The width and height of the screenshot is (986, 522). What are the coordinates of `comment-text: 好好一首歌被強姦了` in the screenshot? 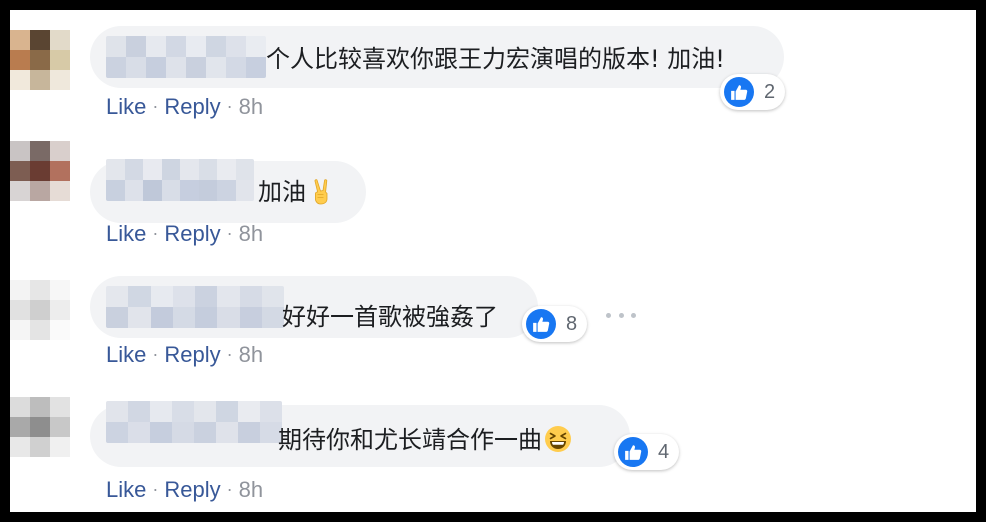 It's located at (390, 317).